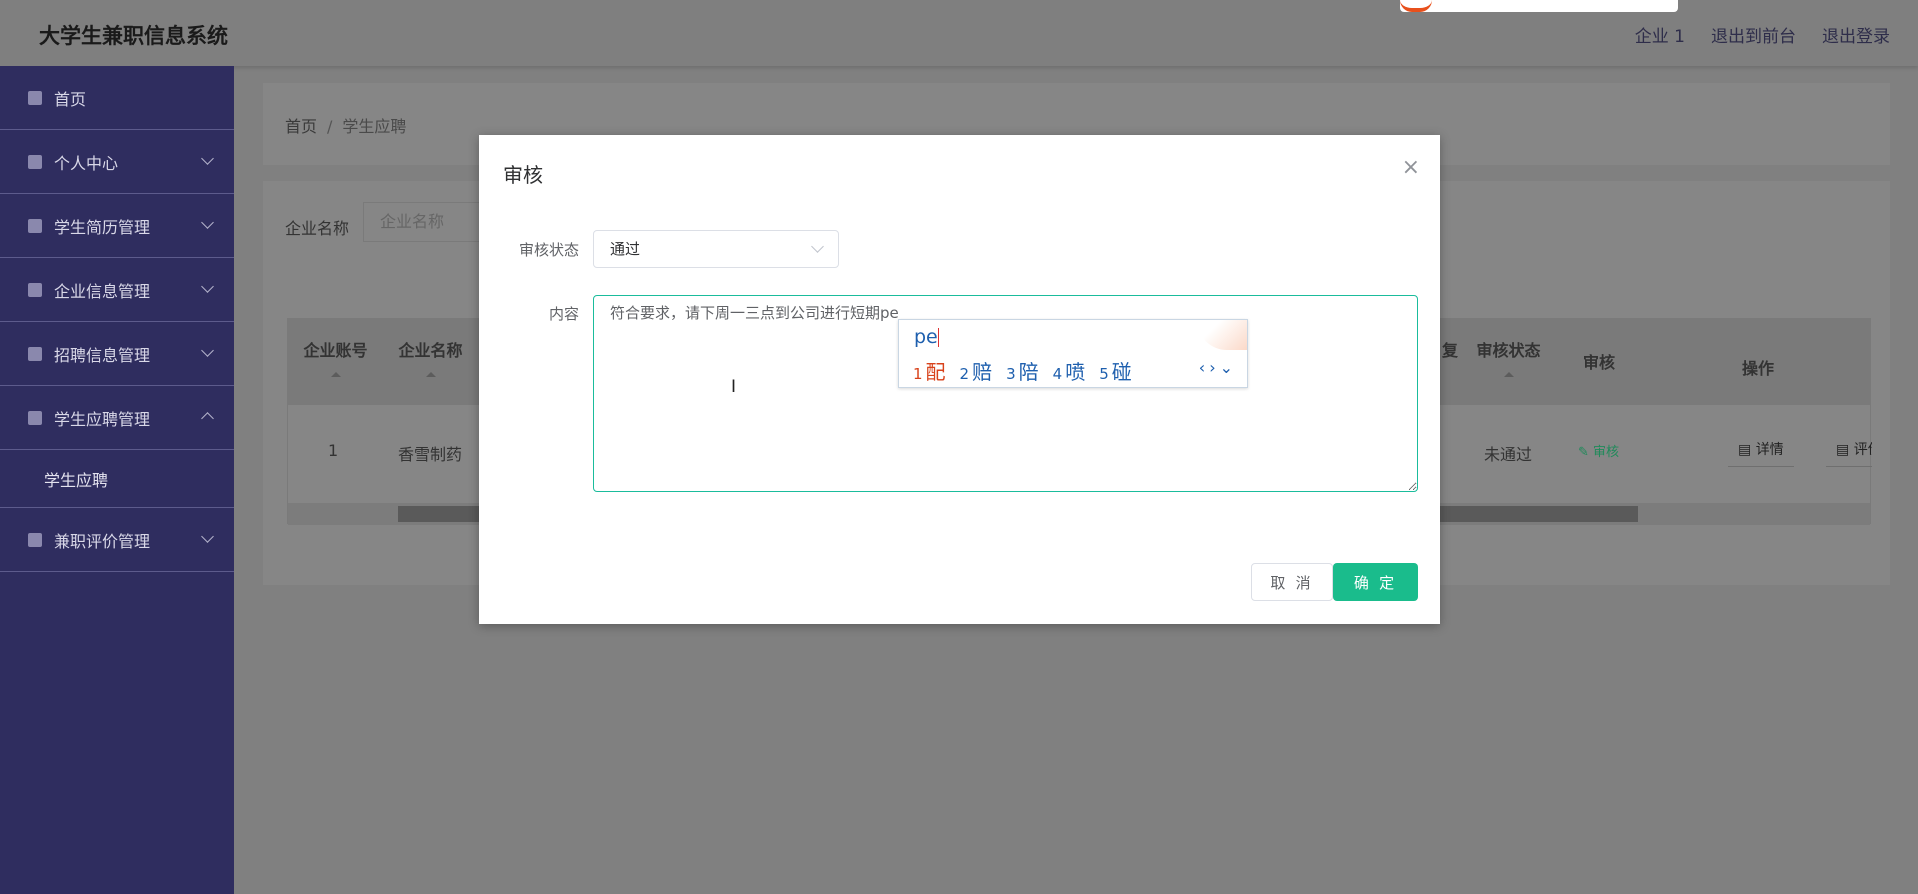  What do you see at coordinates (301, 126) in the screenshot?
I see `breadcrumb-home: 首页` at bounding box center [301, 126].